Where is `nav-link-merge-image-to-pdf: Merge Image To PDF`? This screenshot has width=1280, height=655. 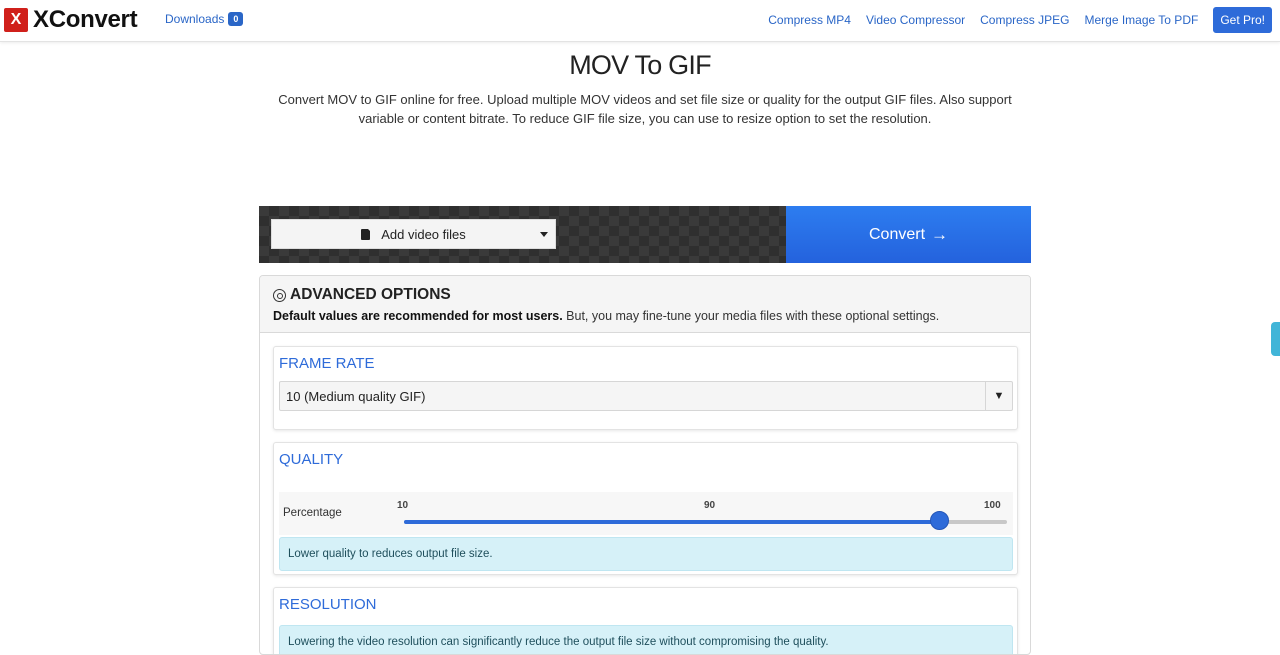 nav-link-merge-image-to-pdf: Merge Image To PDF is located at coordinates (1141, 20).